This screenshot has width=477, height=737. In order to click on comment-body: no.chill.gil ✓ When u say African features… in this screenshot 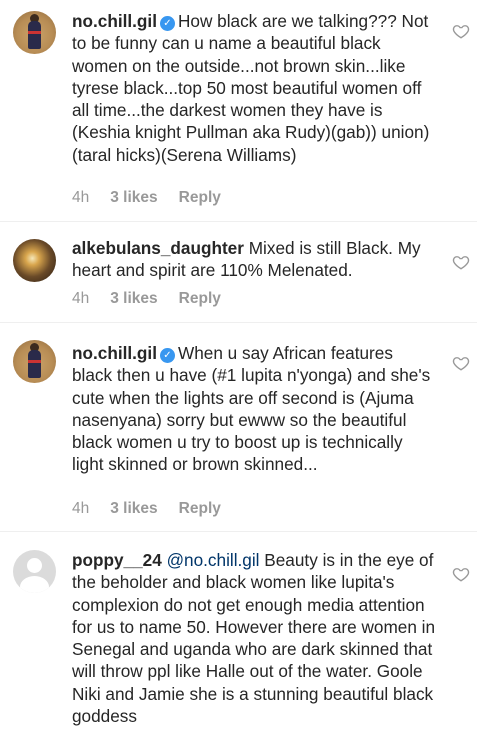, I will do `click(254, 409)`.